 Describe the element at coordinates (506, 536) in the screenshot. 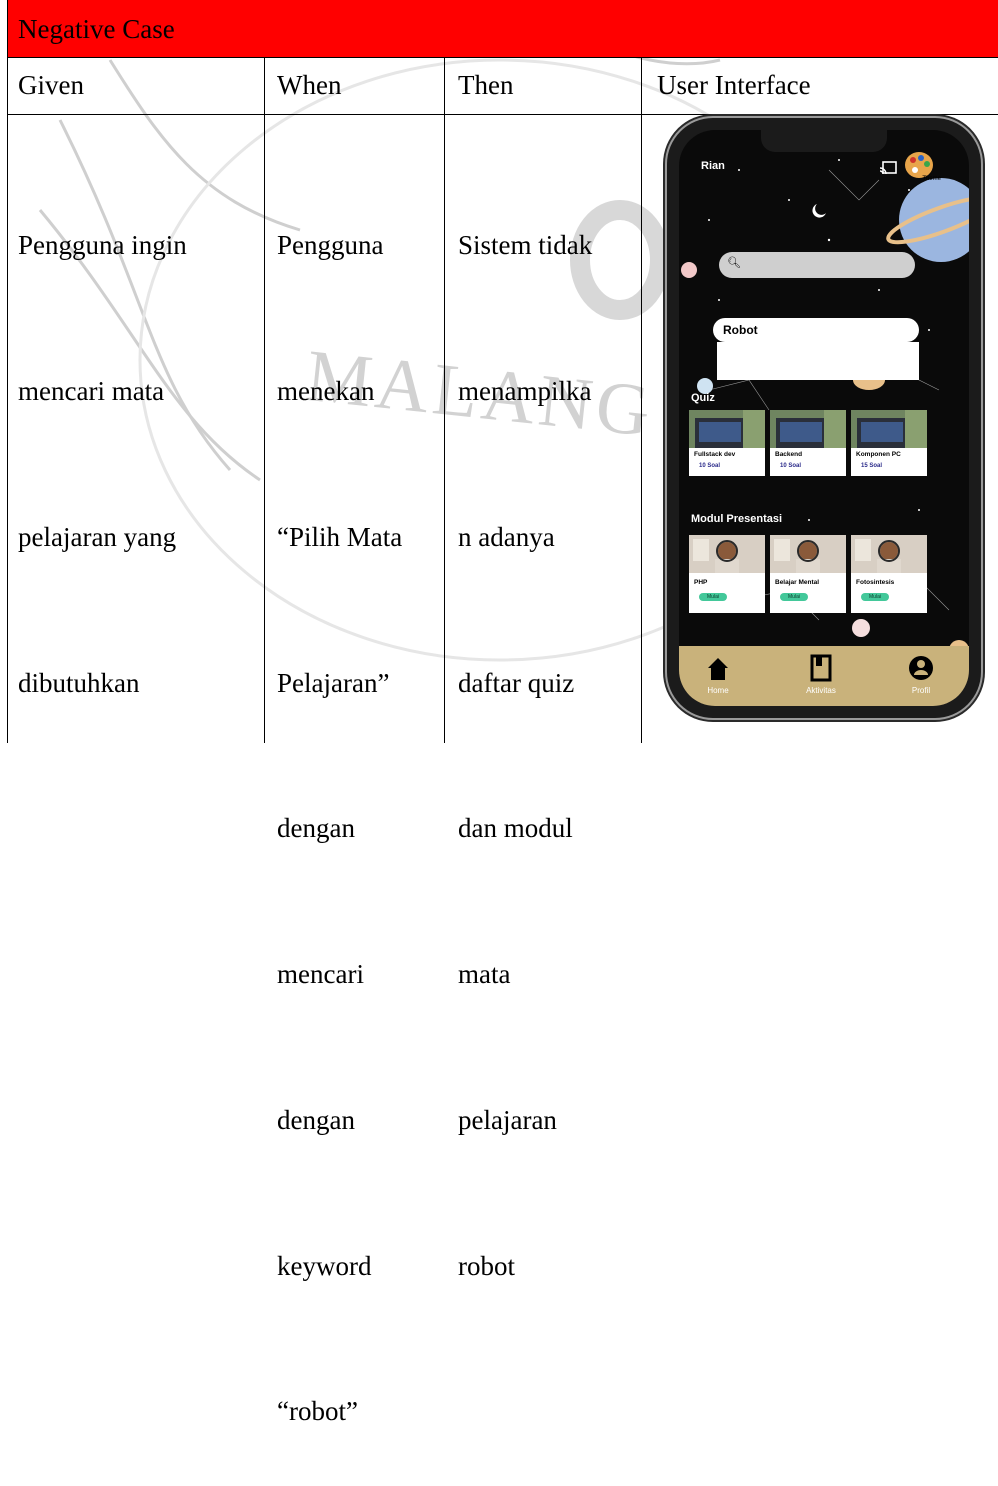

I see `then-line: n adanya` at that location.